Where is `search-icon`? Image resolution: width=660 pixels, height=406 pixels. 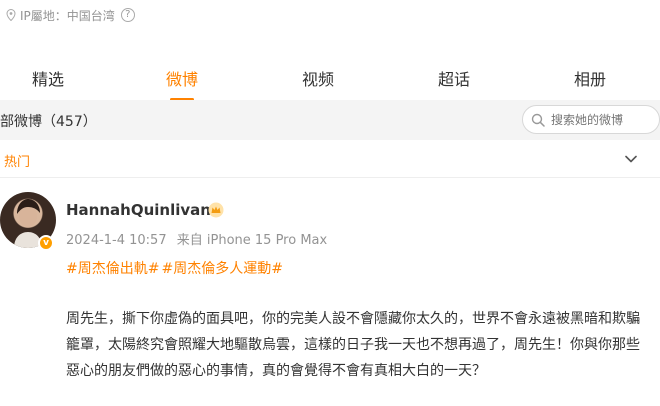
search-icon is located at coordinates (538, 120).